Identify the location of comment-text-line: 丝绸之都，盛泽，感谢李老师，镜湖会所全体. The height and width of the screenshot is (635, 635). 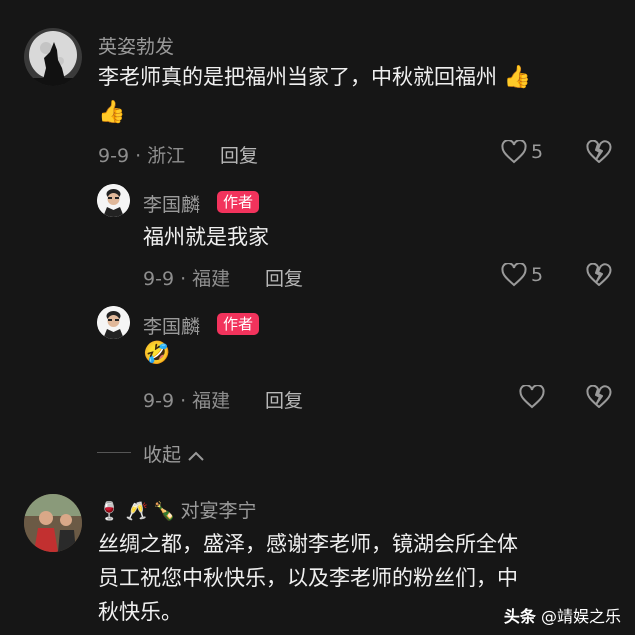
(308, 544).